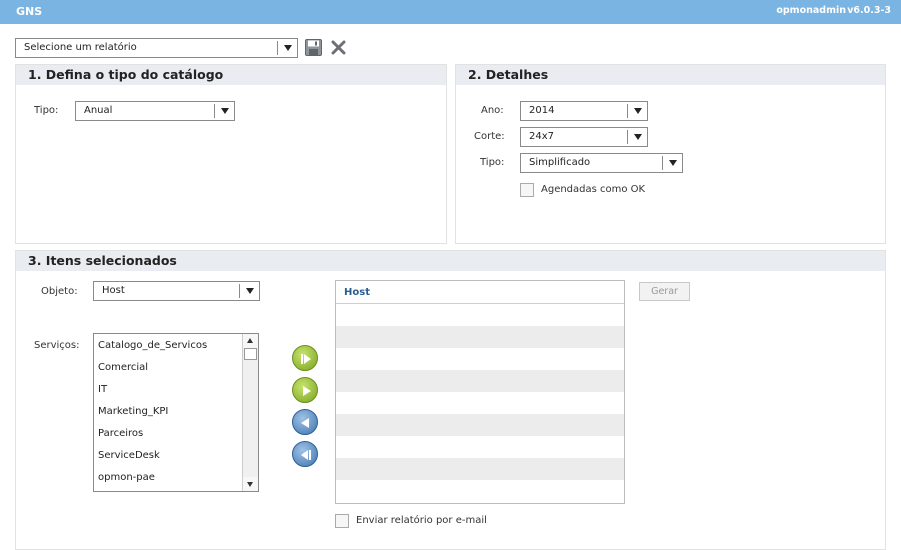 The width and height of the screenshot is (901, 550). What do you see at coordinates (113, 290) in the screenshot?
I see `objeto-value: Host` at bounding box center [113, 290].